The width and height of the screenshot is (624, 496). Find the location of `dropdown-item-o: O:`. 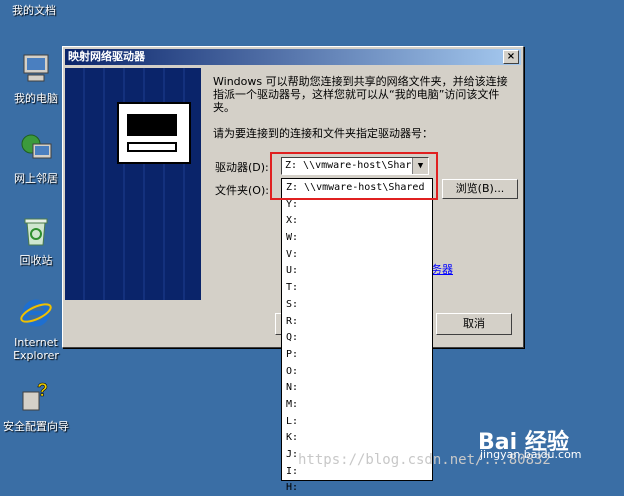

dropdown-item-o: O: is located at coordinates (357, 371).